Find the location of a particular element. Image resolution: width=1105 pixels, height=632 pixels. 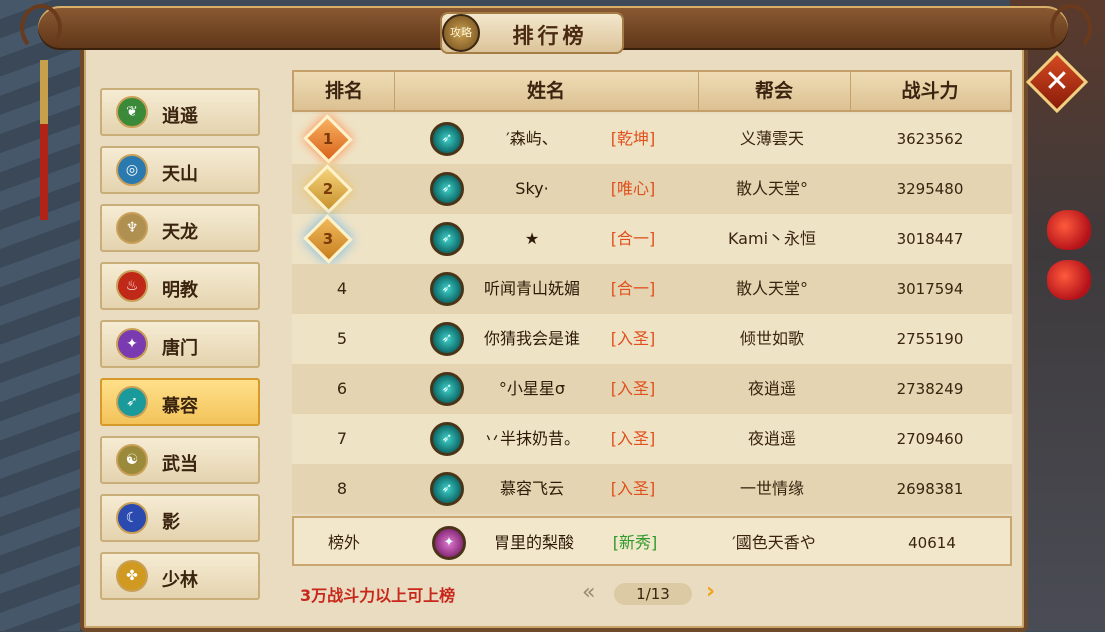

sidebar-item-xiaoyao: ❦ 逍遥 is located at coordinates (180, 112).